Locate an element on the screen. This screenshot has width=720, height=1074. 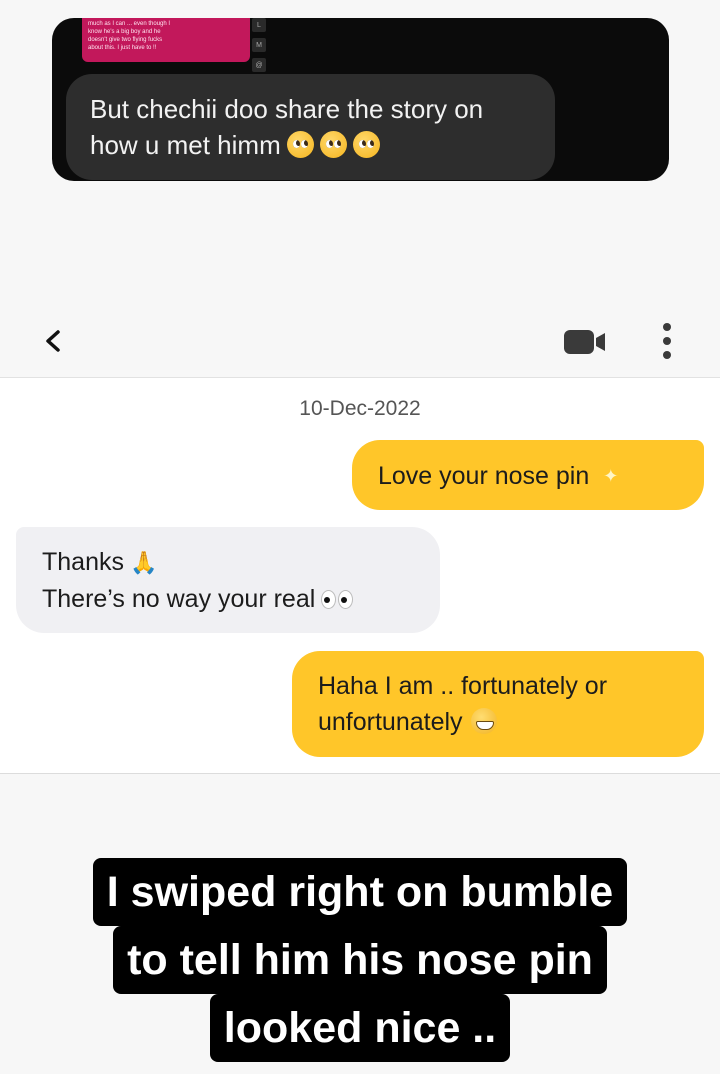
message-text: Thanks is located at coordinates (83, 562).